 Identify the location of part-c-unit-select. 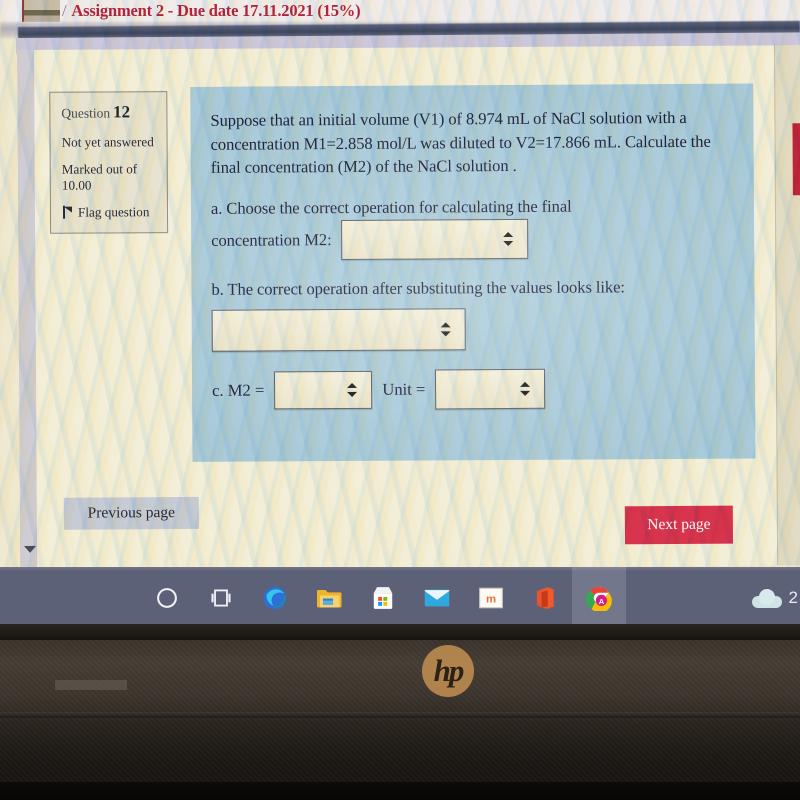
(490, 389).